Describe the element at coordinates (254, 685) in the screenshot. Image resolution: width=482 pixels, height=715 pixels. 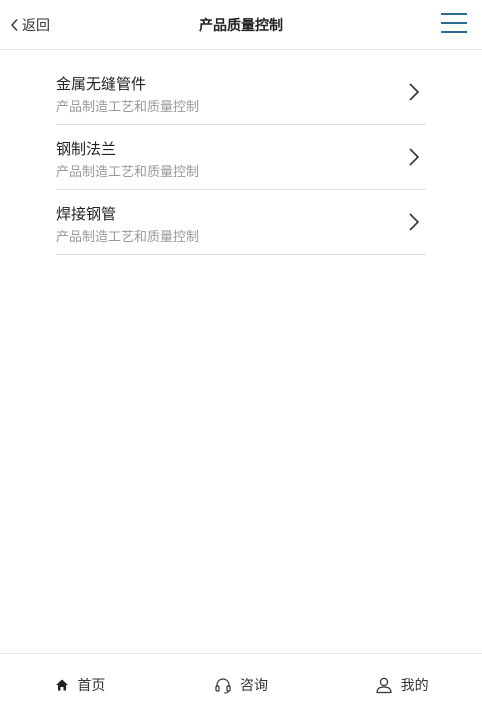
I see `tab-label: 咨询` at that location.